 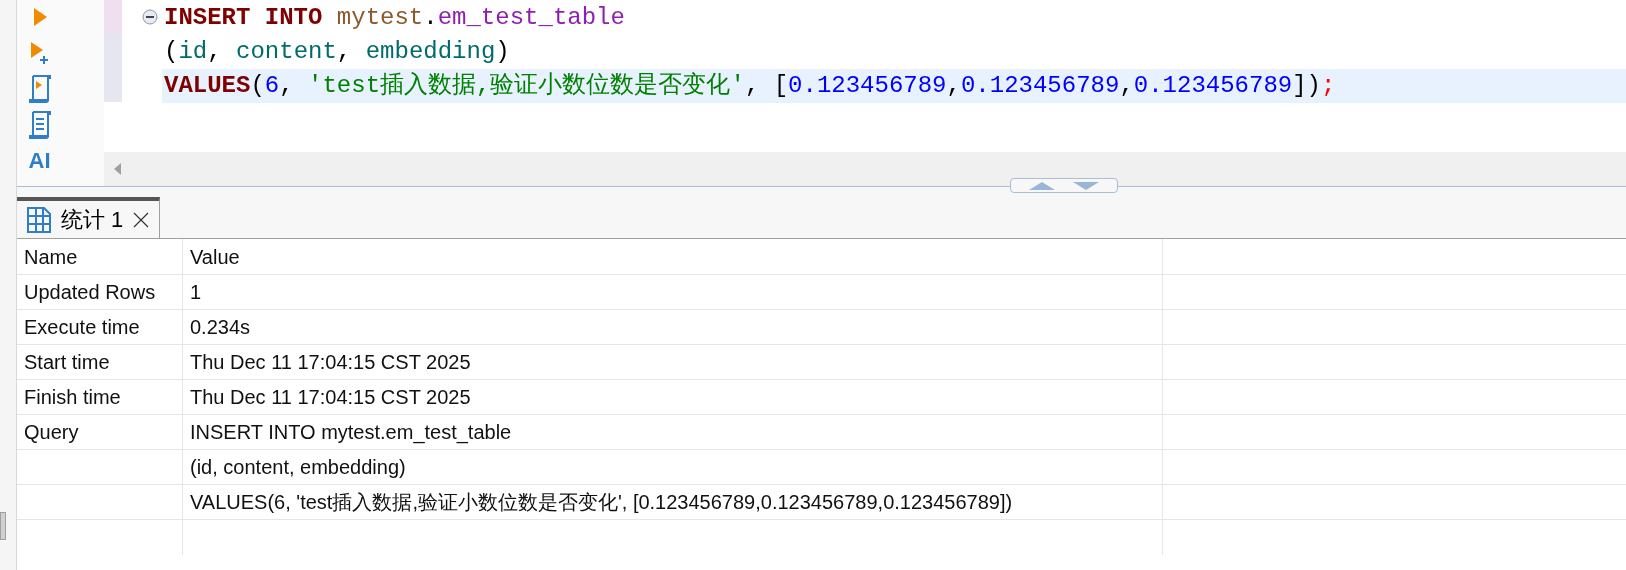 What do you see at coordinates (51, 432) in the screenshot?
I see `table-cell-text: Query` at bounding box center [51, 432].